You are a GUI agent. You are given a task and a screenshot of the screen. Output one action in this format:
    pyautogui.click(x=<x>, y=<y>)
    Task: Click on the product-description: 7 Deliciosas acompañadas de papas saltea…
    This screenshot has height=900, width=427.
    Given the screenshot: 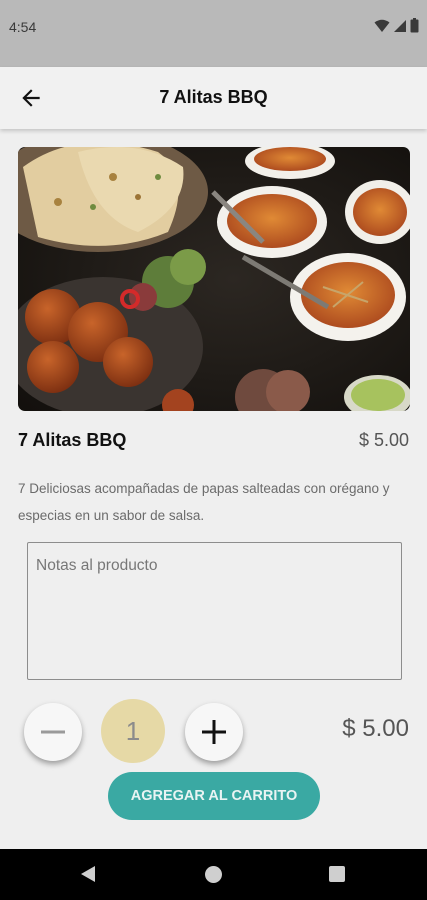 What is the action you would take?
    pyautogui.click(x=204, y=502)
    